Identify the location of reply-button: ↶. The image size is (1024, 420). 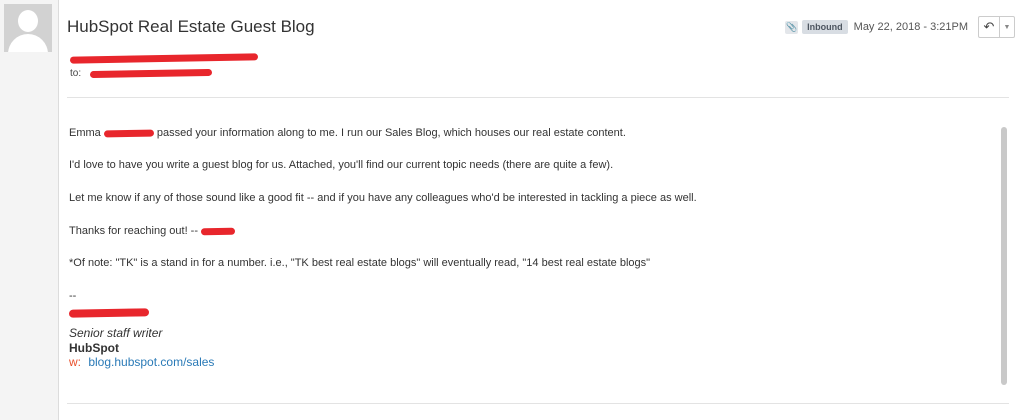
(989, 27).